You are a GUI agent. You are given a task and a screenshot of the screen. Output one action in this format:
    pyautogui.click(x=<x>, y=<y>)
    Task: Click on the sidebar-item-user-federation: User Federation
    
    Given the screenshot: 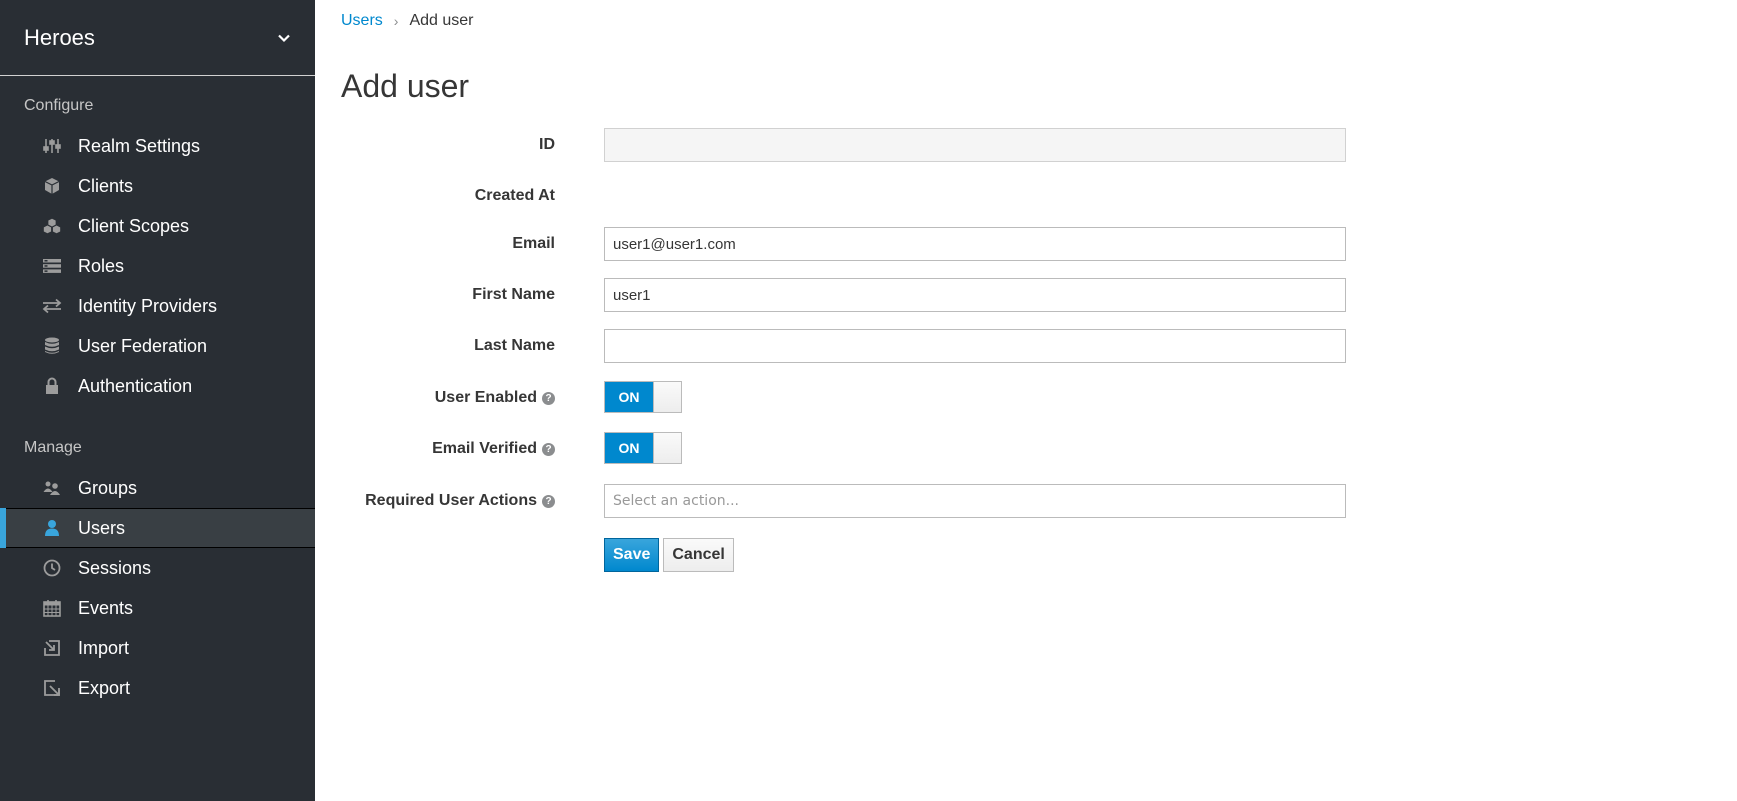 What is the action you would take?
    pyautogui.click(x=157, y=346)
    